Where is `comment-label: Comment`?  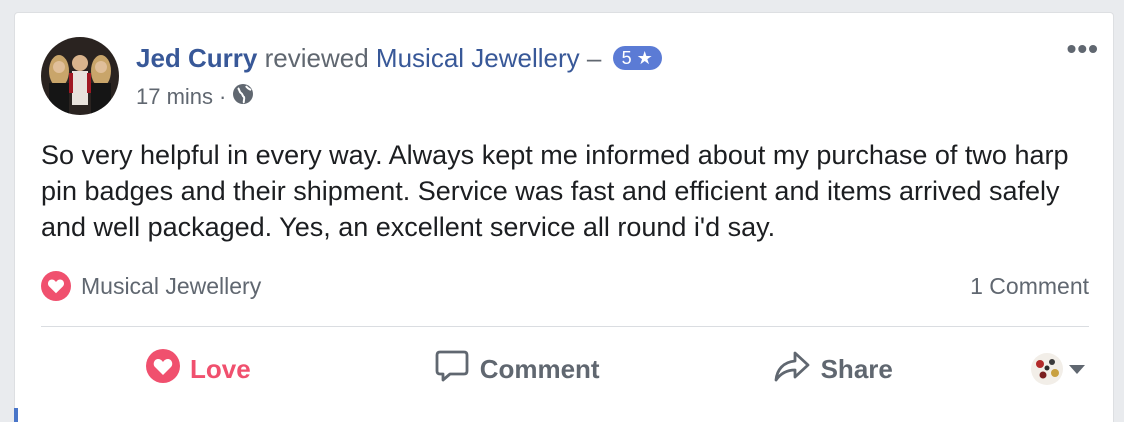
comment-label: Comment is located at coordinates (539, 368).